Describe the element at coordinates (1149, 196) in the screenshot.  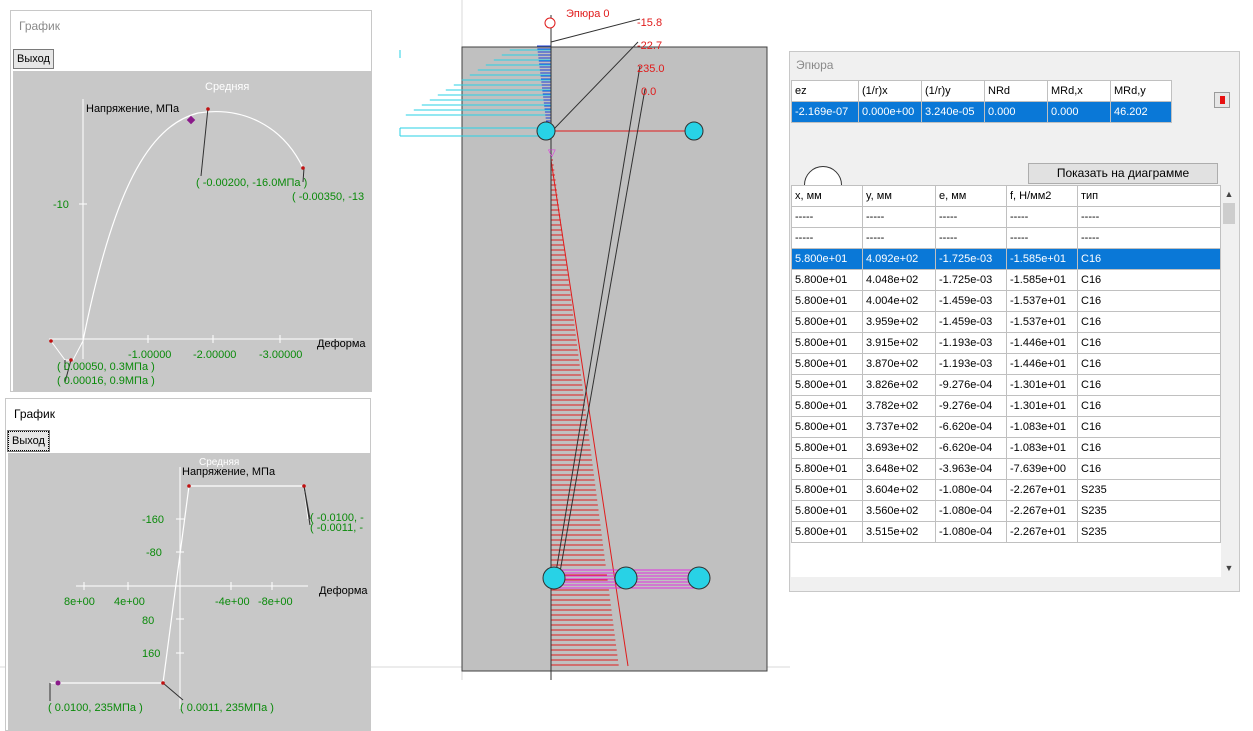
I see `column-header: тип` at that location.